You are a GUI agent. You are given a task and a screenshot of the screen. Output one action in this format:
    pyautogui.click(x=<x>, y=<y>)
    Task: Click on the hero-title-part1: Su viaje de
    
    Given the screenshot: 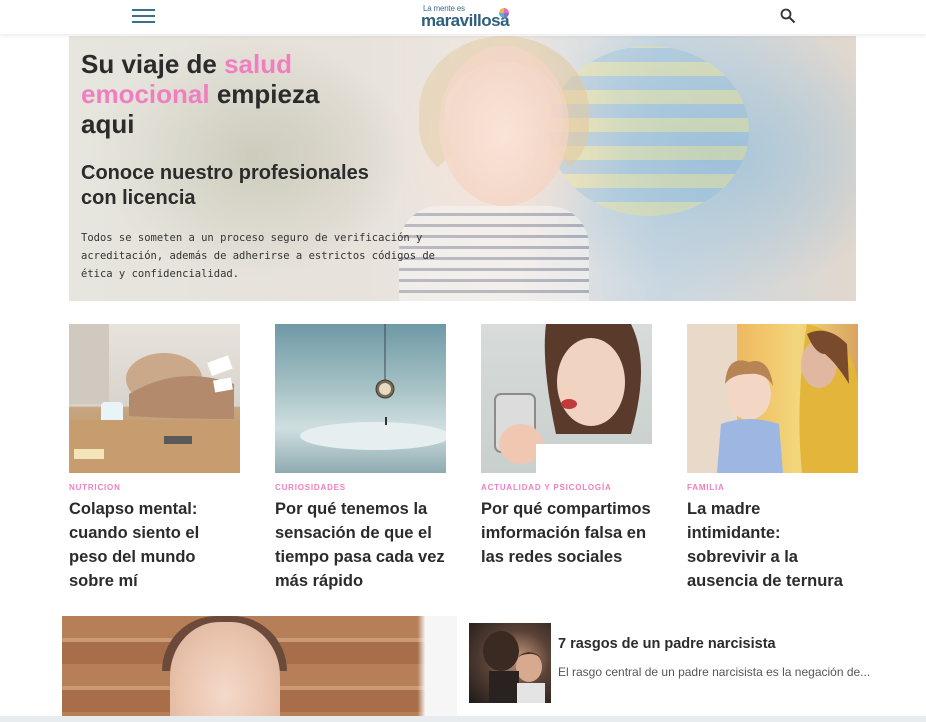 What is the action you would take?
    pyautogui.click(x=153, y=64)
    